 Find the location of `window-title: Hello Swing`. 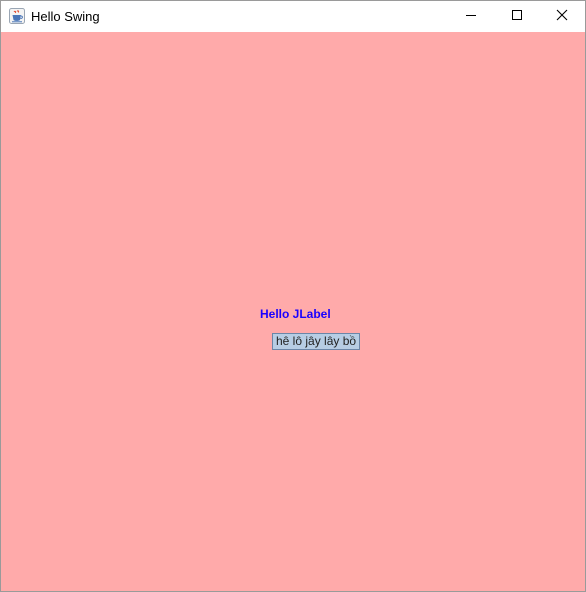

window-title: Hello Swing is located at coordinates (65, 16).